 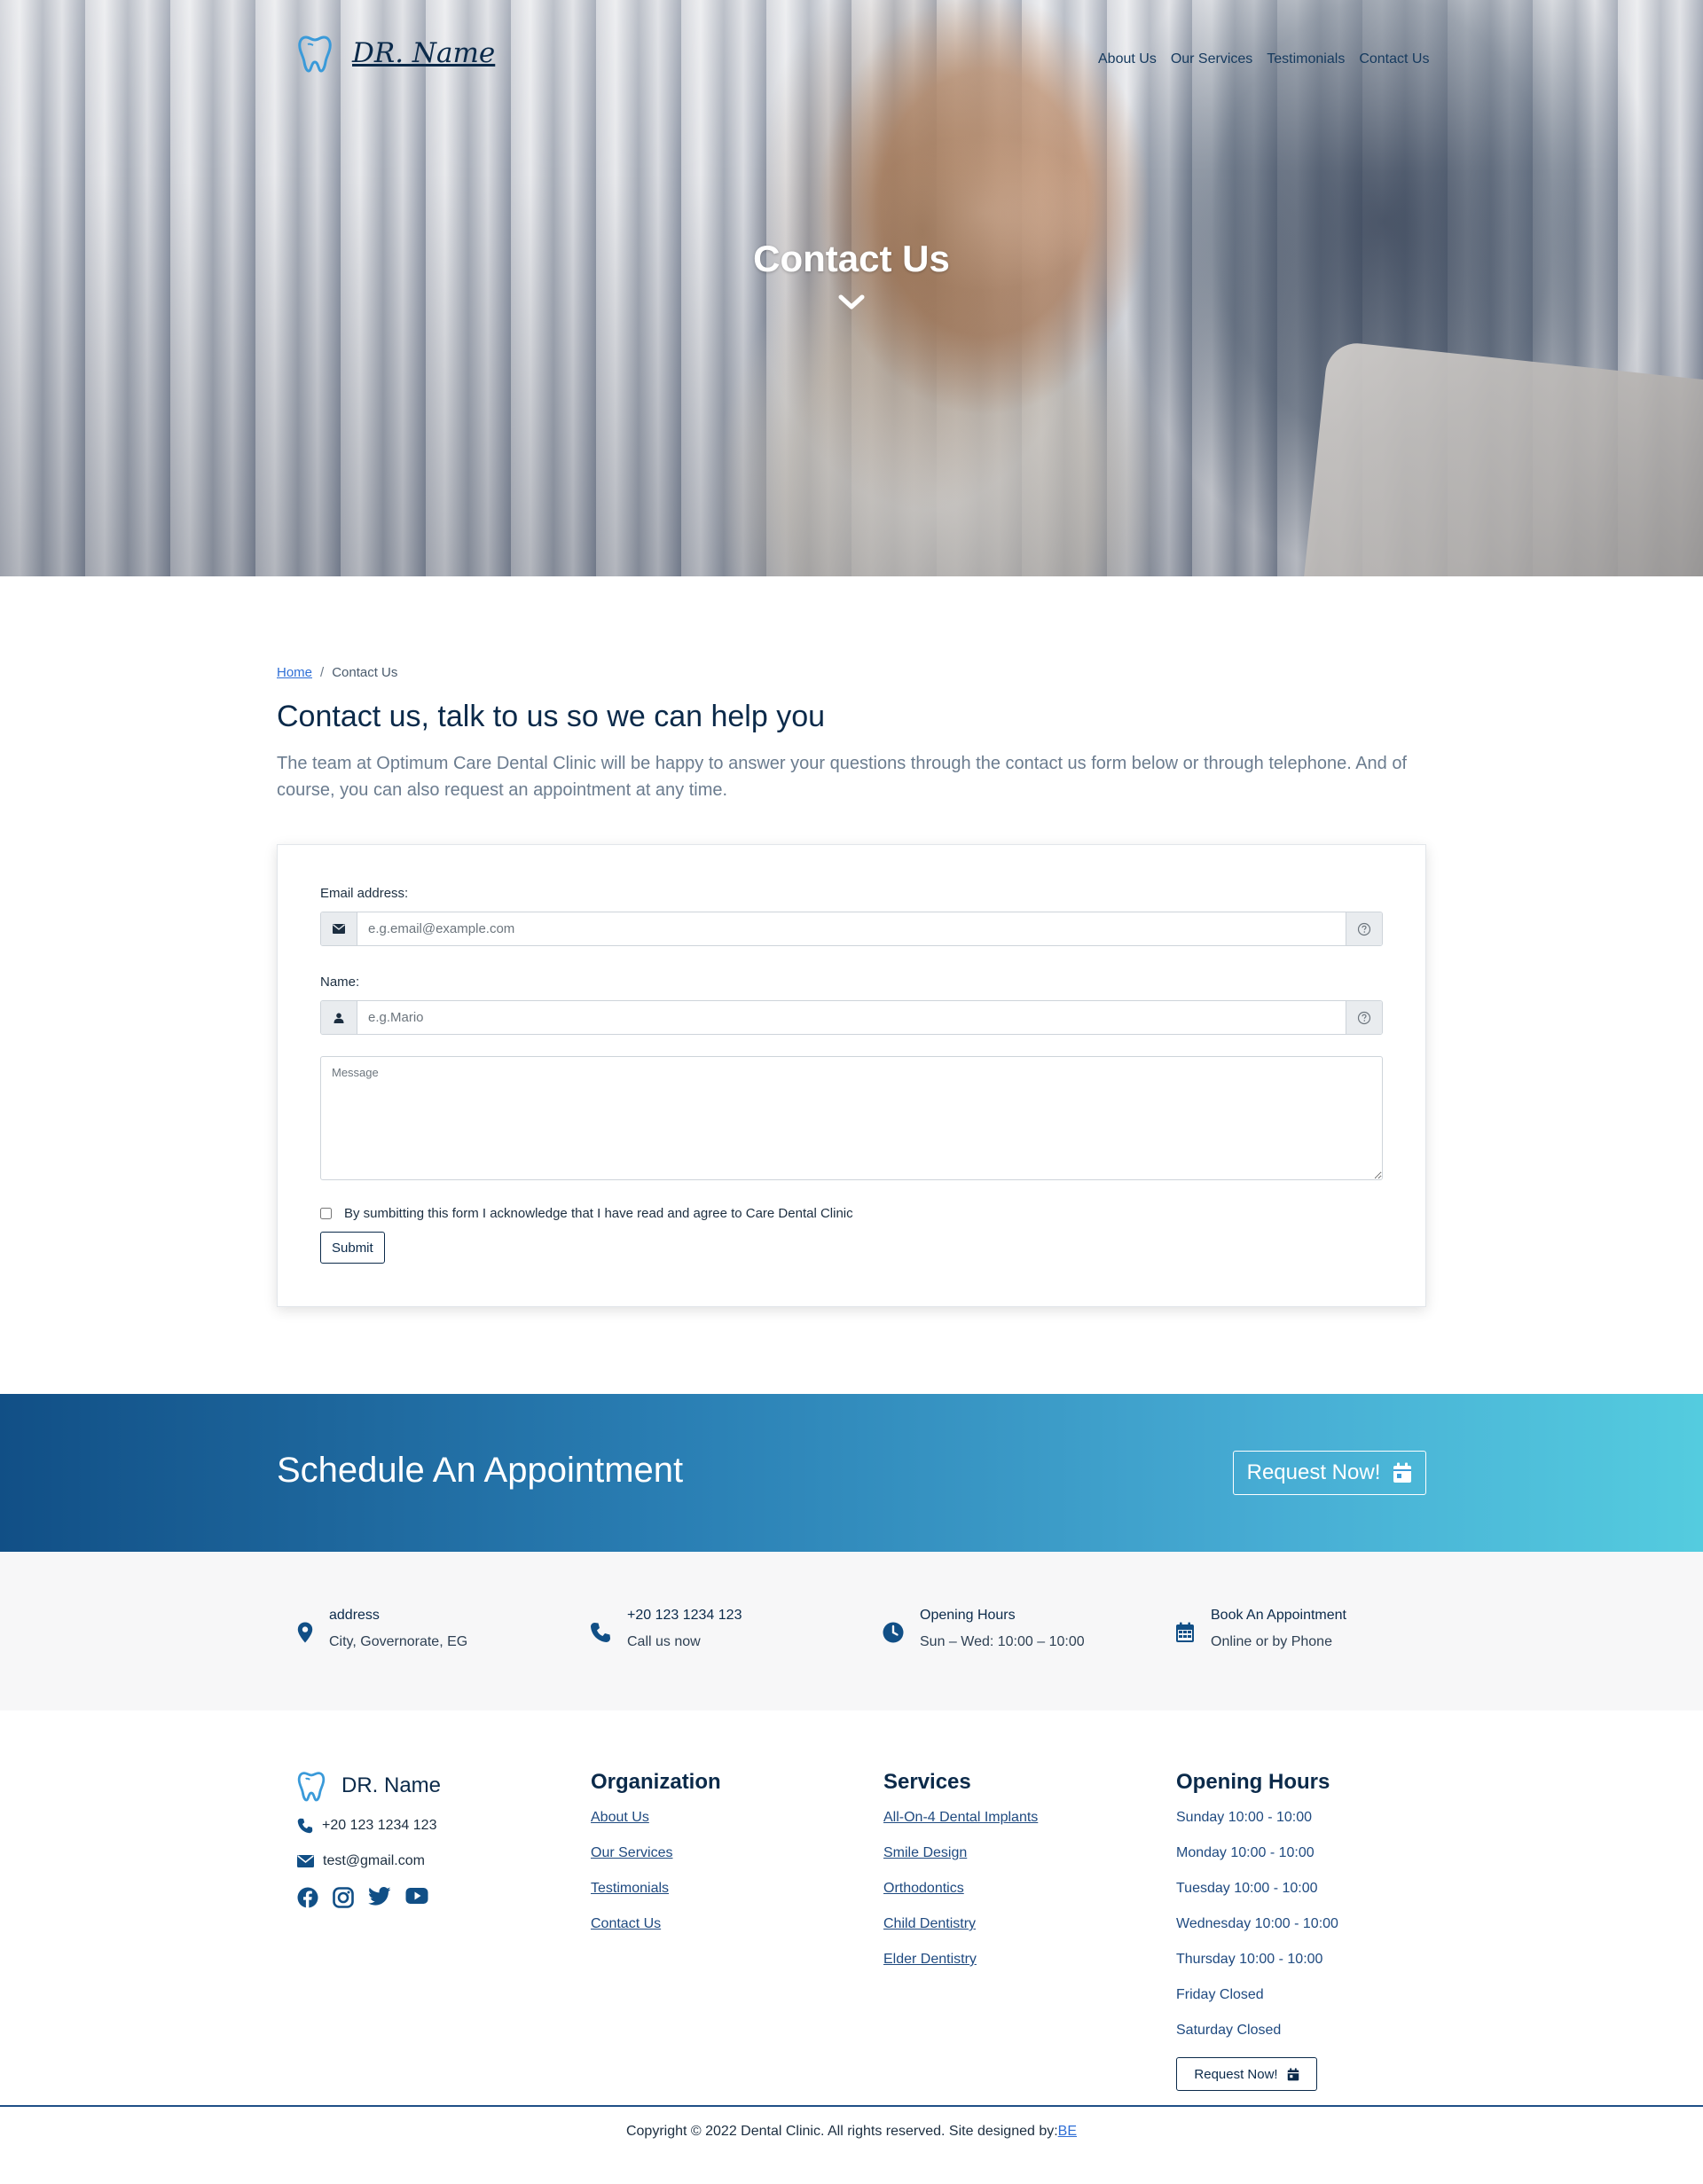 I want to click on name-field-block: Name:, so click(x=851, y=1005).